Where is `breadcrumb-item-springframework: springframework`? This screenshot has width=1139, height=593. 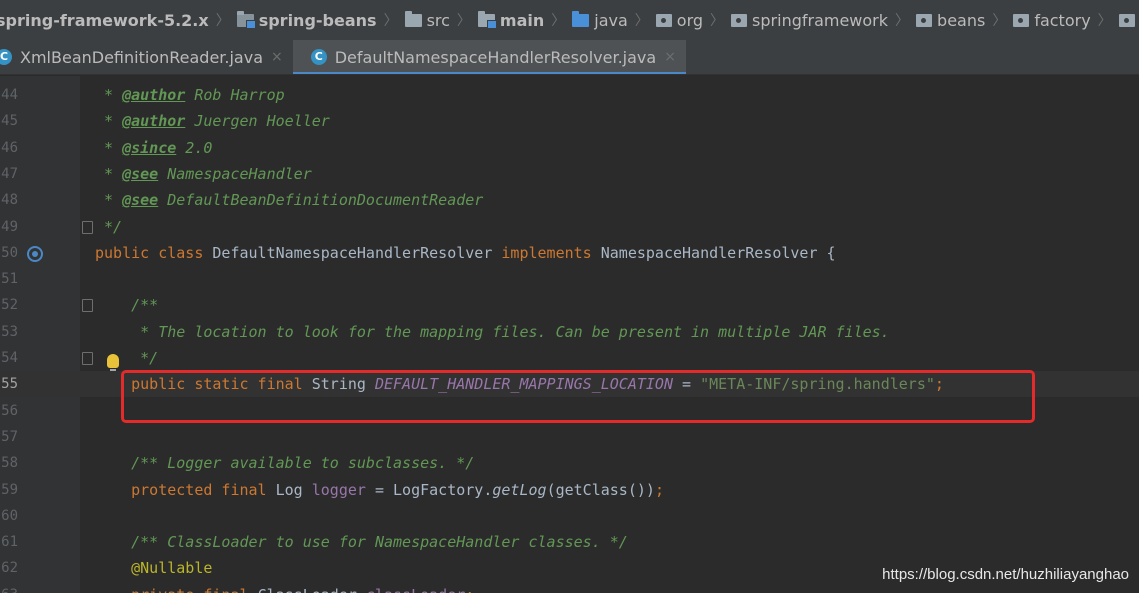 breadcrumb-item-springframework: springframework is located at coordinates (809, 20).